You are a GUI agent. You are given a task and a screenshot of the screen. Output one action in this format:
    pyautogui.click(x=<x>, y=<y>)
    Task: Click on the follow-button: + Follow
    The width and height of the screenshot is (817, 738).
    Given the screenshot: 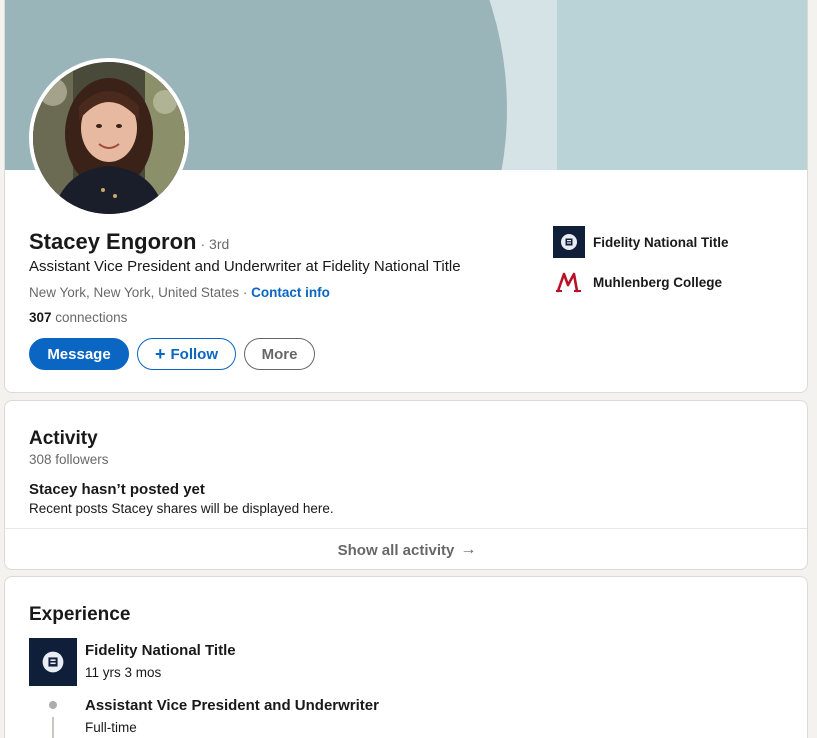 What is the action you would take?
    pyautogui.click(x=186, y=354)
    